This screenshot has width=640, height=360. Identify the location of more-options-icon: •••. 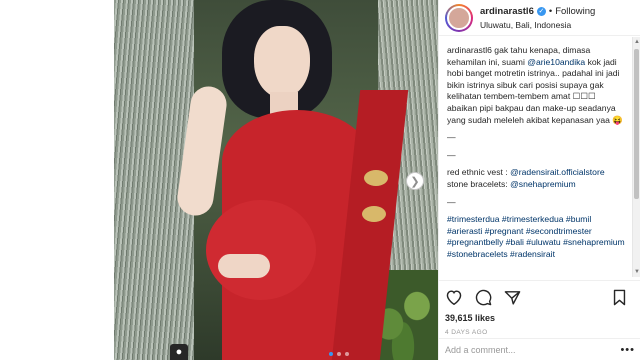
(627, 350).